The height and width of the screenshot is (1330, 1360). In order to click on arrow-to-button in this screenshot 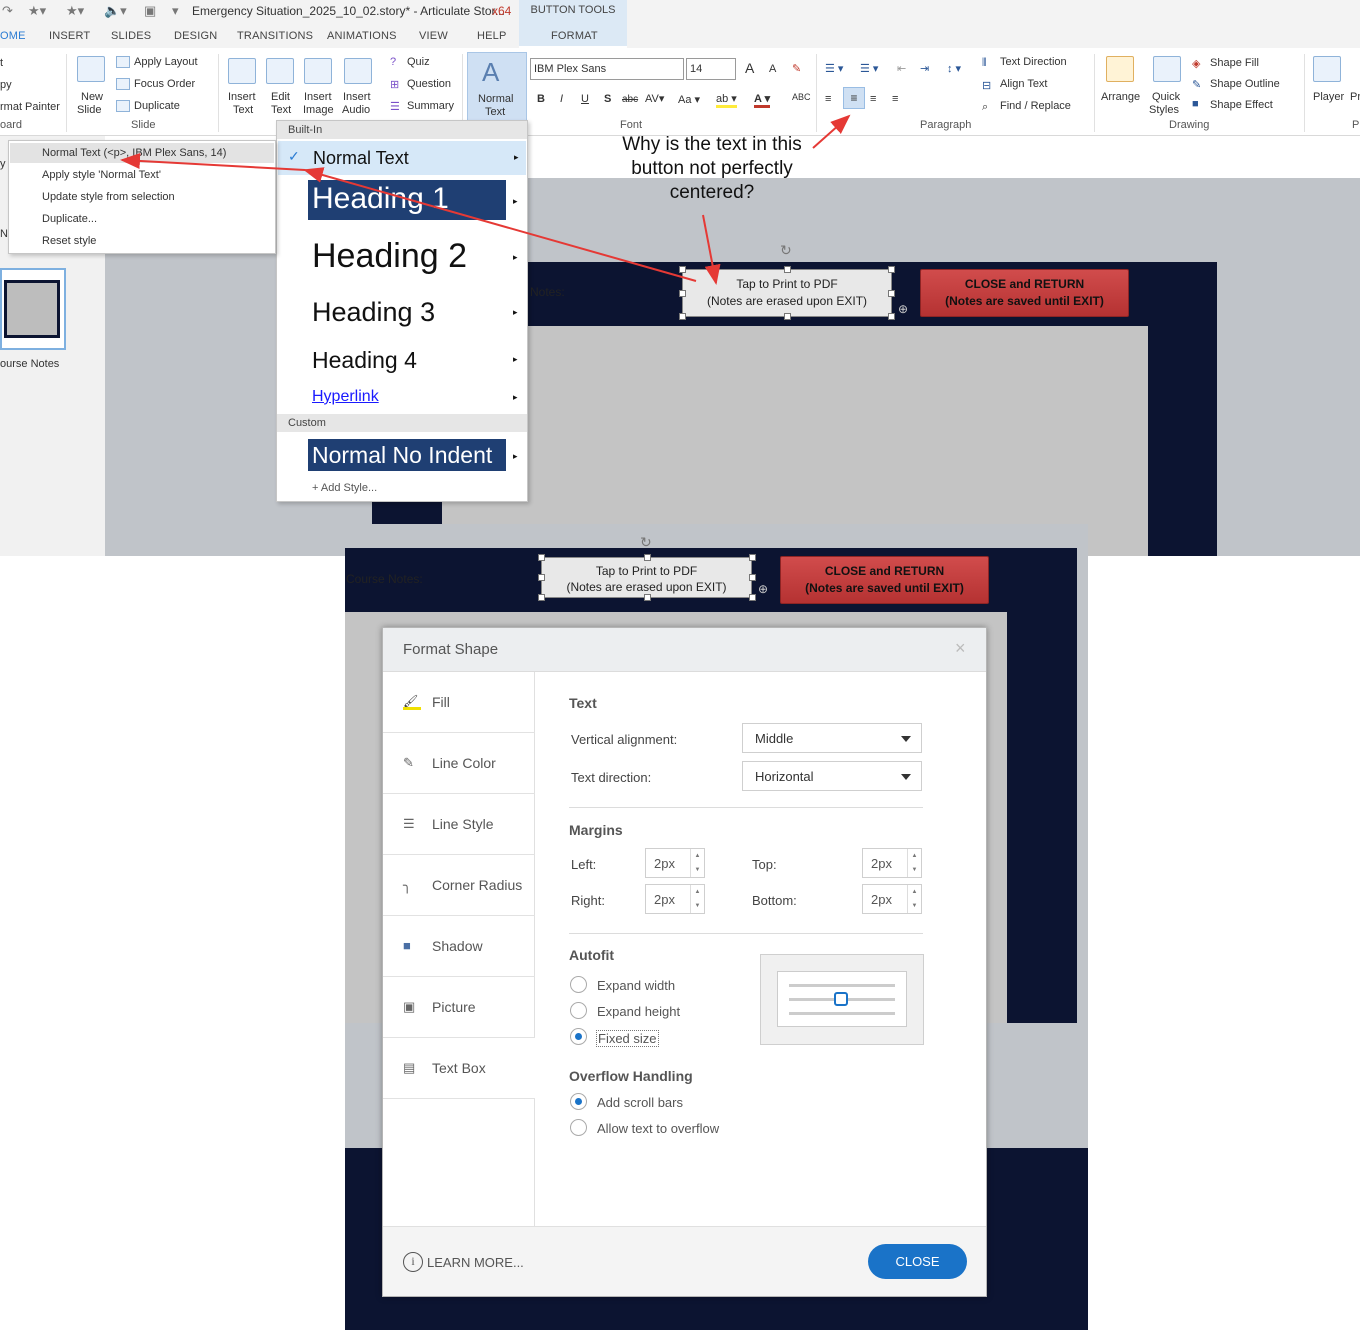, I will do `click(711, 249)`.